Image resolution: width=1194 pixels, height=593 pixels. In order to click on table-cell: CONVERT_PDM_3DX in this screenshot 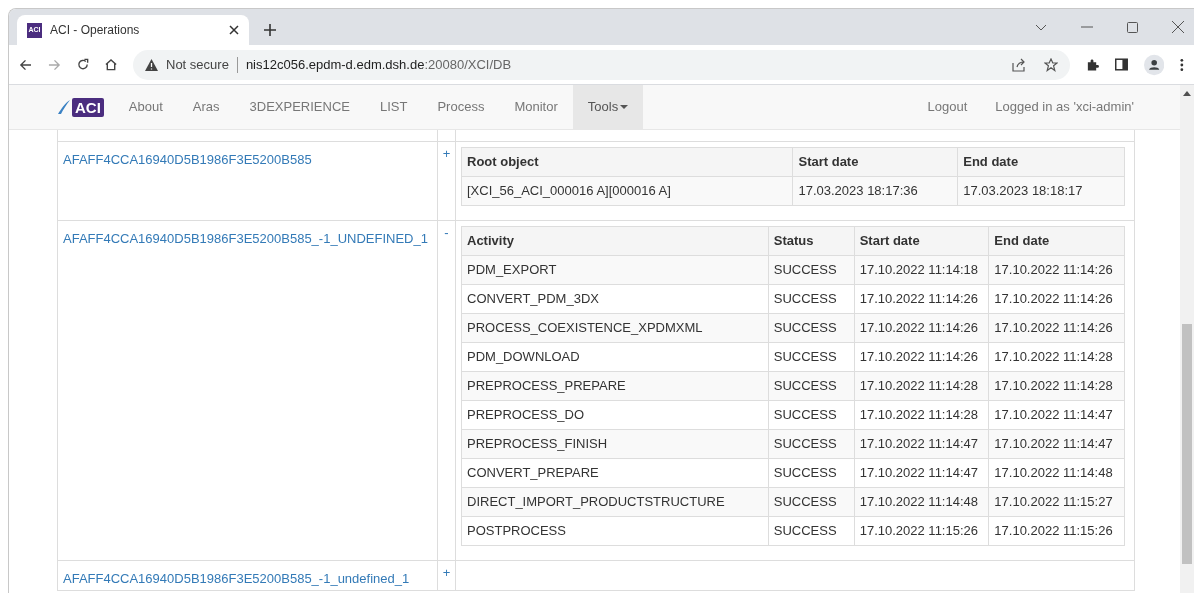, I will do `click(615, 299)`.